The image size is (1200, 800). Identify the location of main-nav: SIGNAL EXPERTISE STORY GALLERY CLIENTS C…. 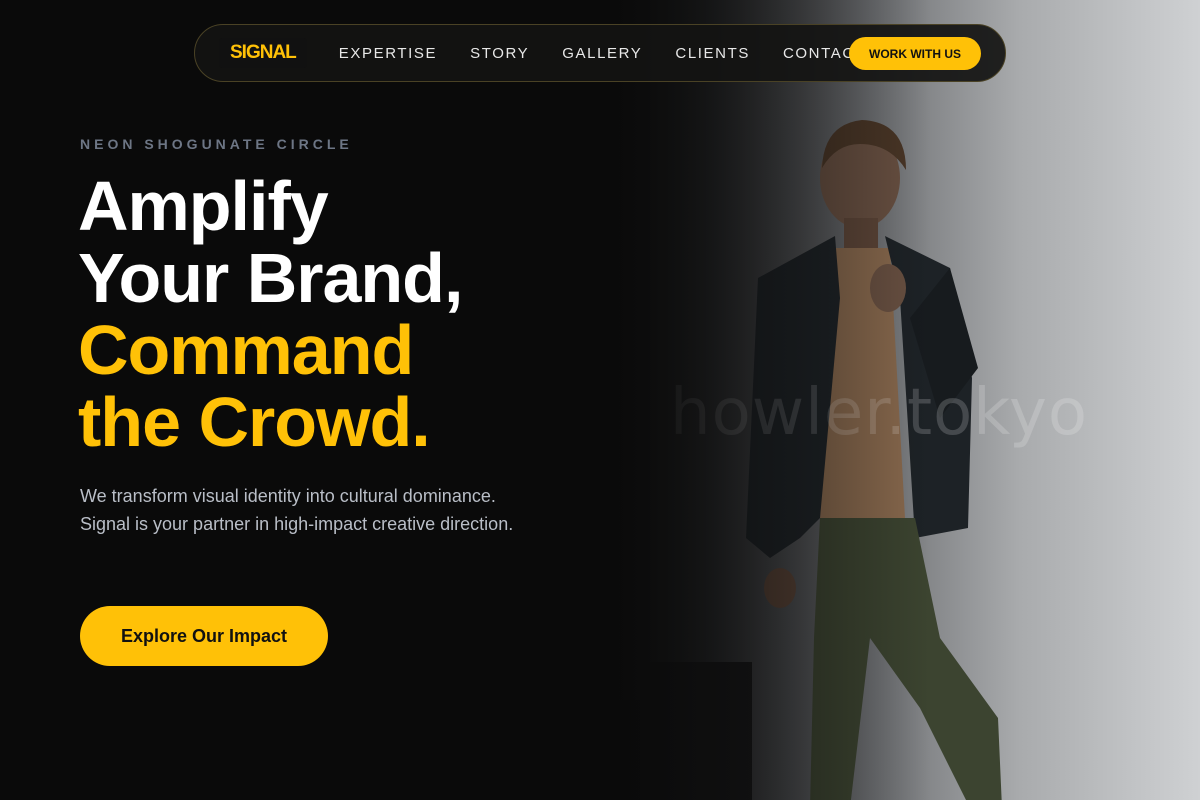
(600, 53).